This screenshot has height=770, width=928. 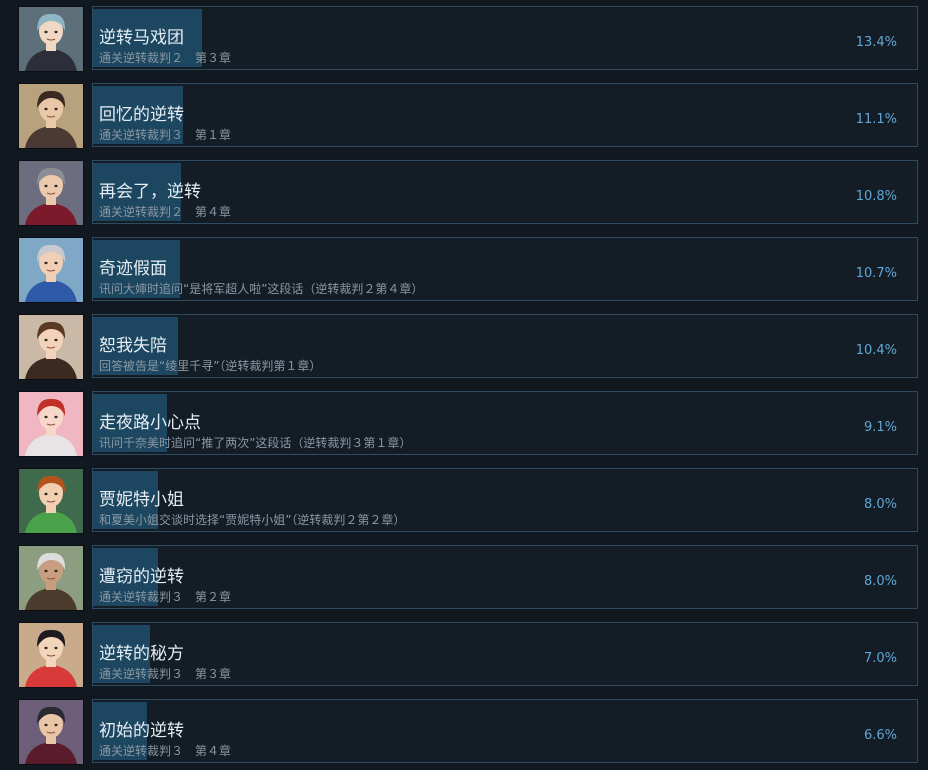 What do you see at coordinates (505, 423) in the screenshot?
I see `achievement-card: 走夜路小心点讯问千奈美时追问“推了两次”这段话（逆转裁判３第１章） 9.1%` at bounding box center [505, 423].